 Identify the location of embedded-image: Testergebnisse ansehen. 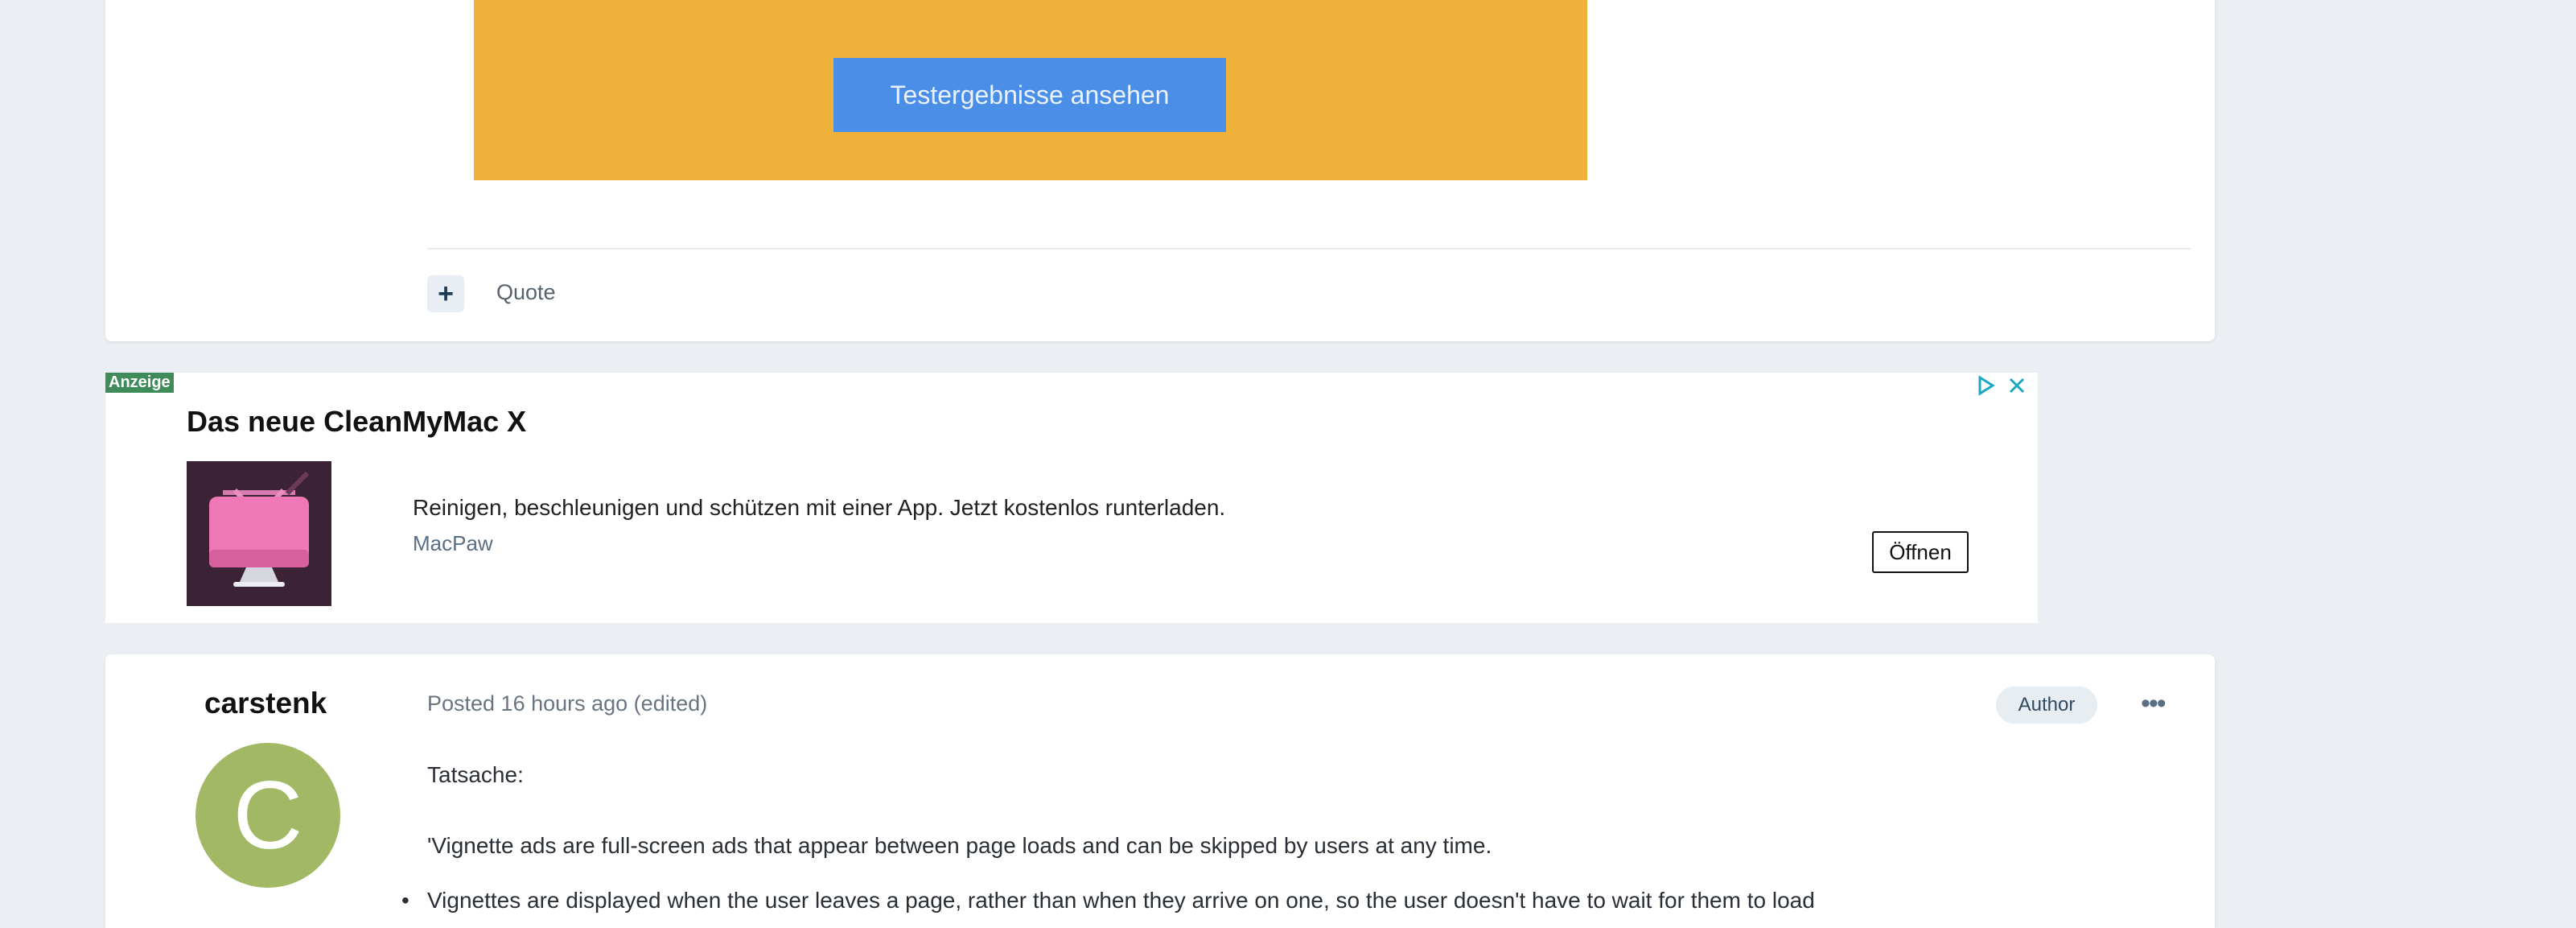
(1030, 90).